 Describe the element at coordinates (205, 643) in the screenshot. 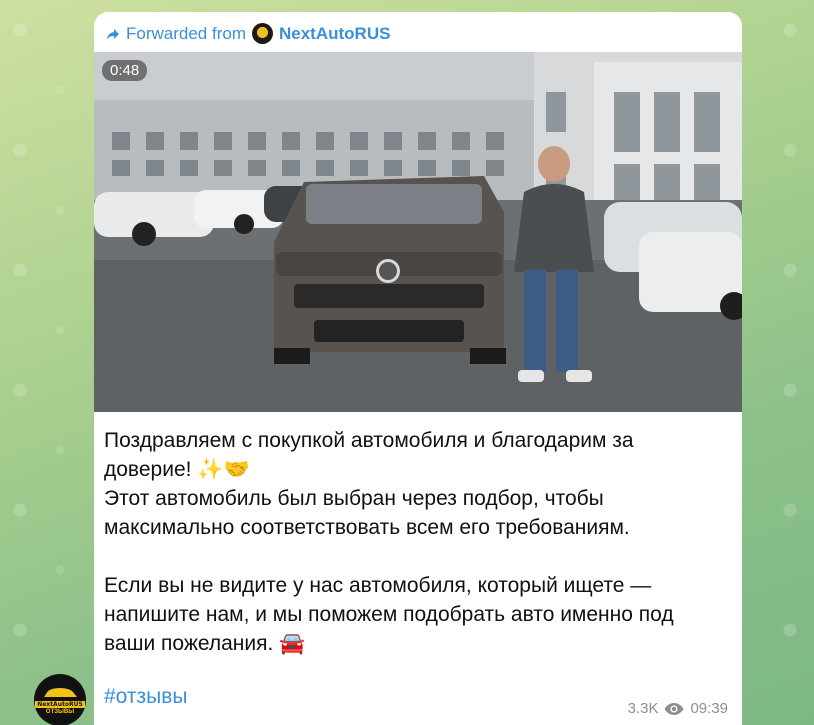

I see `message-line: ваши пожелания. 🚘` at that location.